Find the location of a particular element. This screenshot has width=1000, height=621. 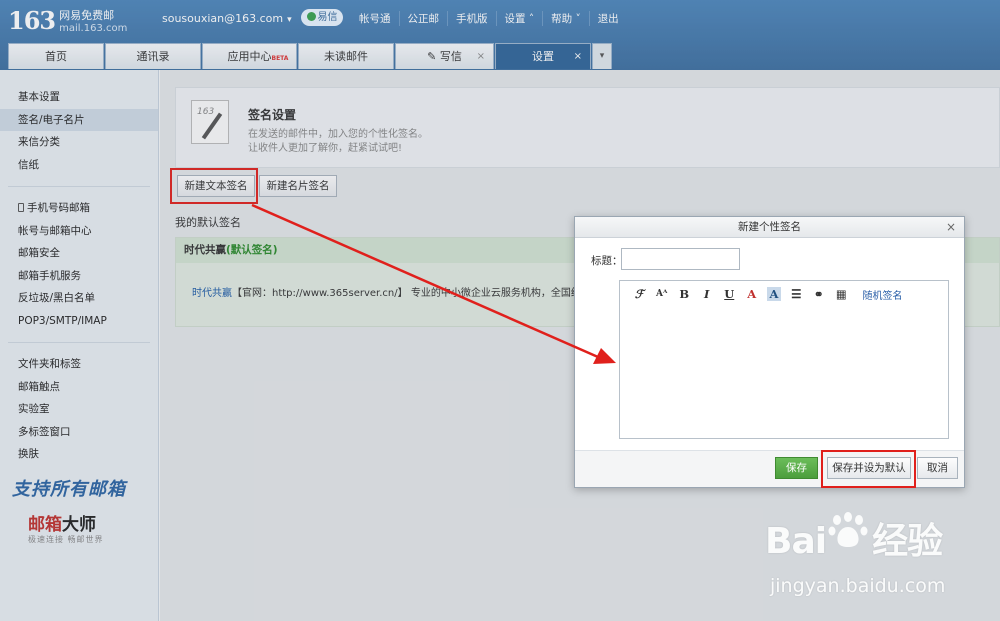

watermark-url: jingyan.baidu.com is located at coordinates (858, 586).